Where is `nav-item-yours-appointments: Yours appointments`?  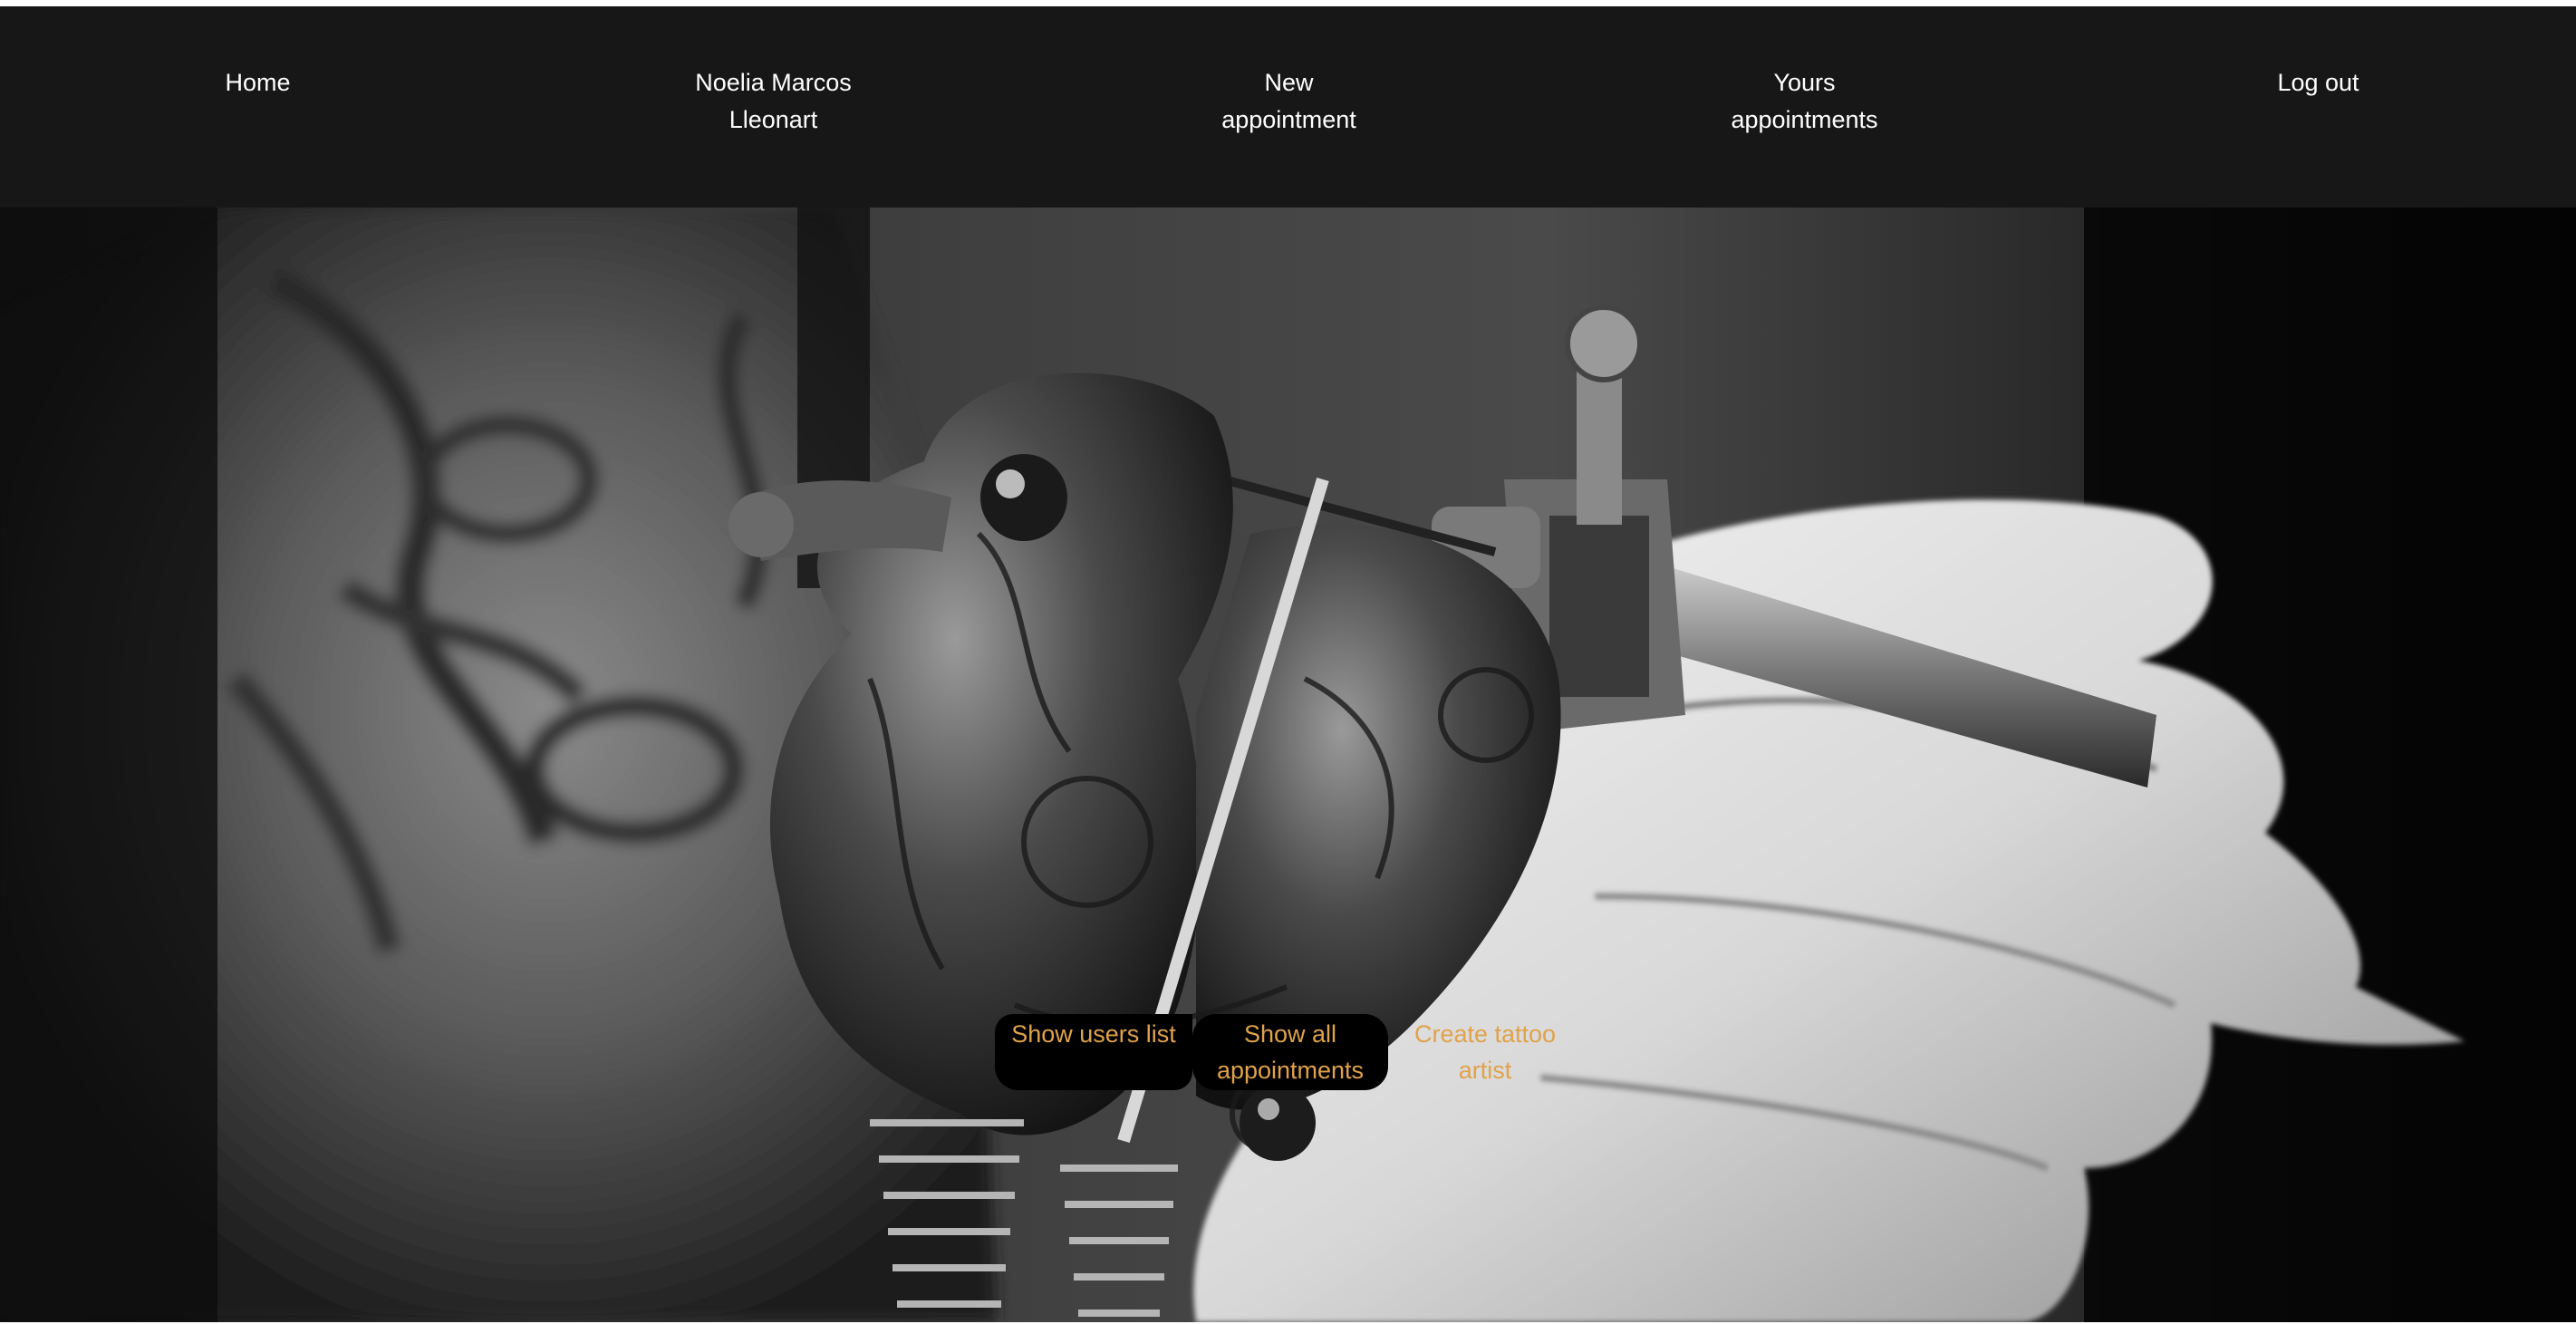 nav-item-yours-appointments: Yours appointments is located at coordinates (1804, 107).